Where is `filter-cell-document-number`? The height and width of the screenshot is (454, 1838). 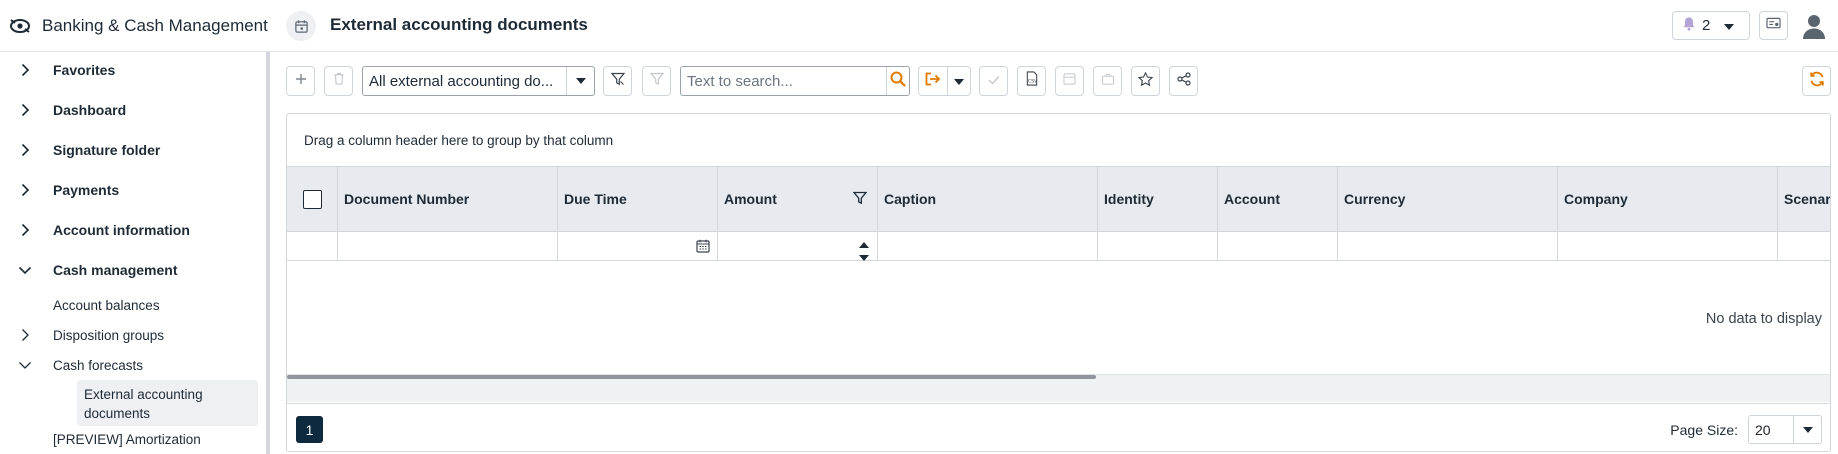 filter-cell-document-number is located at coordinates (448, 246).